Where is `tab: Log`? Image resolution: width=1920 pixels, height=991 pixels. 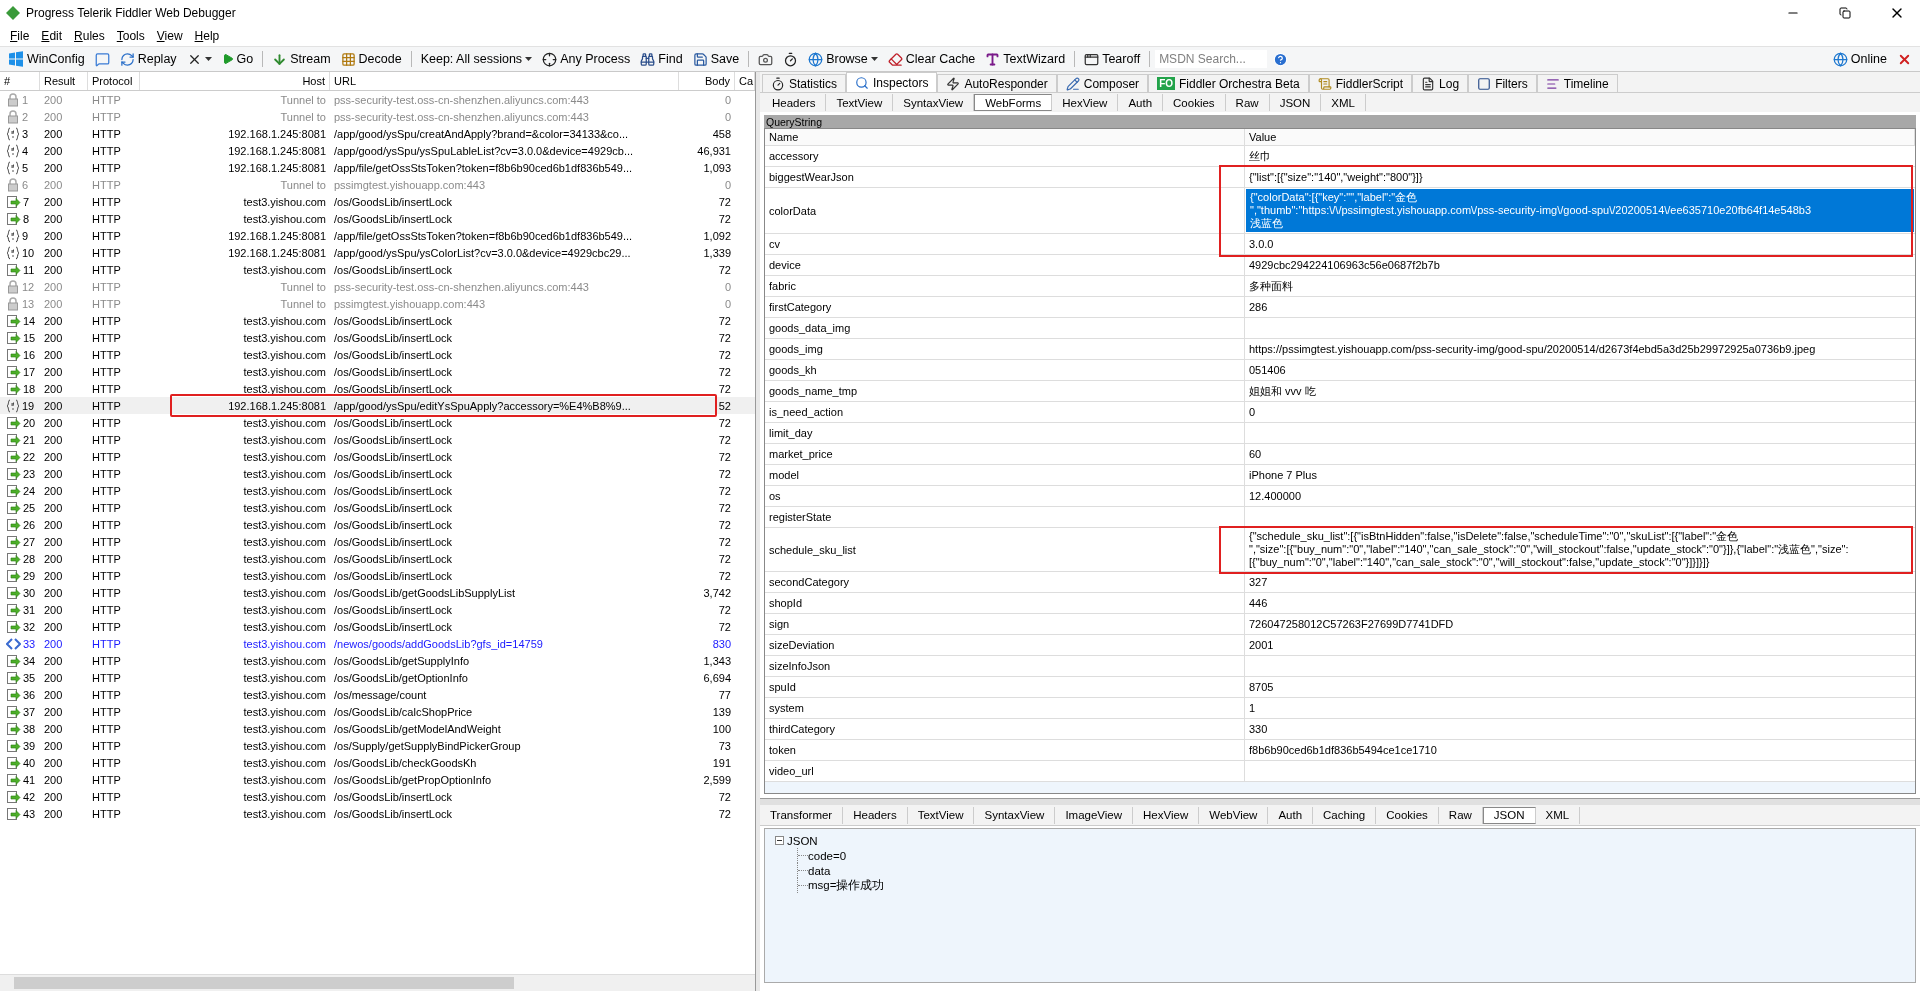 tab: Log is located at coordinates (1440, 83).